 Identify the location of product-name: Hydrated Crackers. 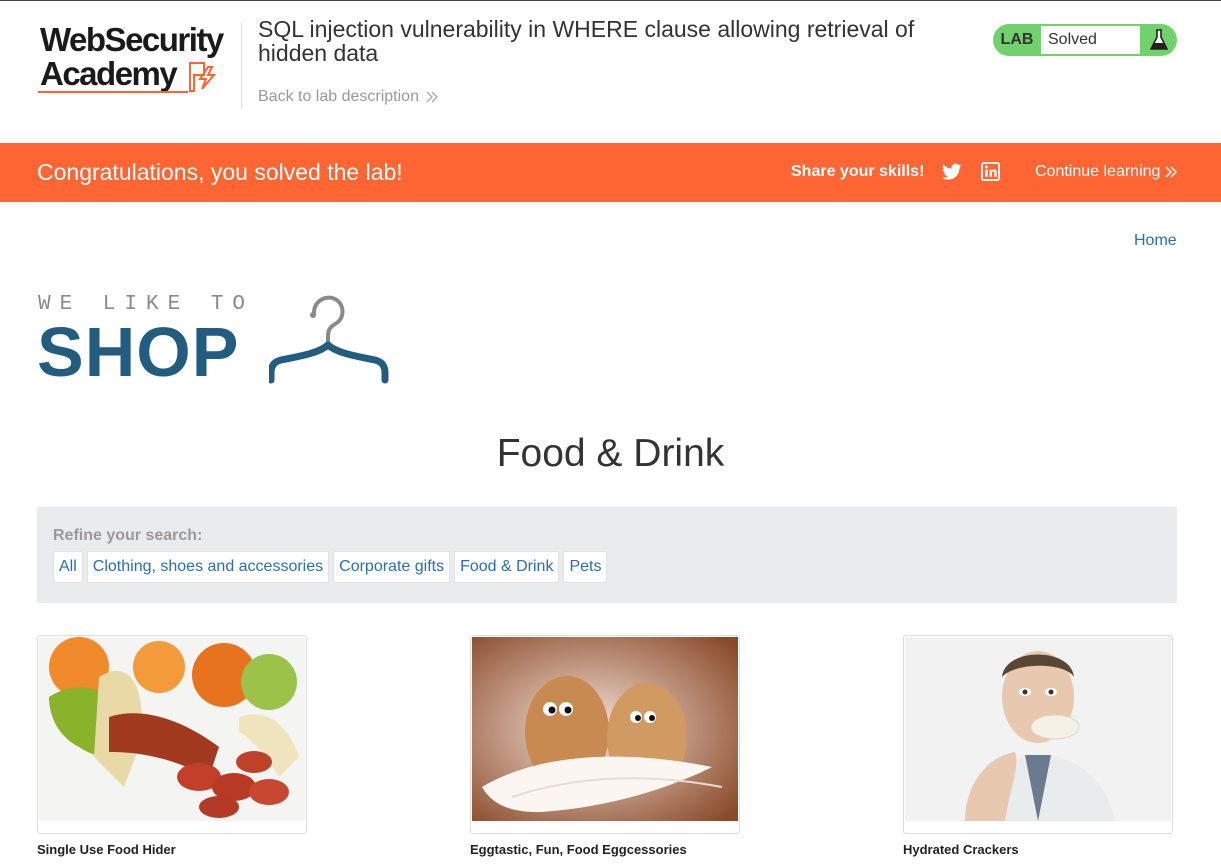
(1038, 849).